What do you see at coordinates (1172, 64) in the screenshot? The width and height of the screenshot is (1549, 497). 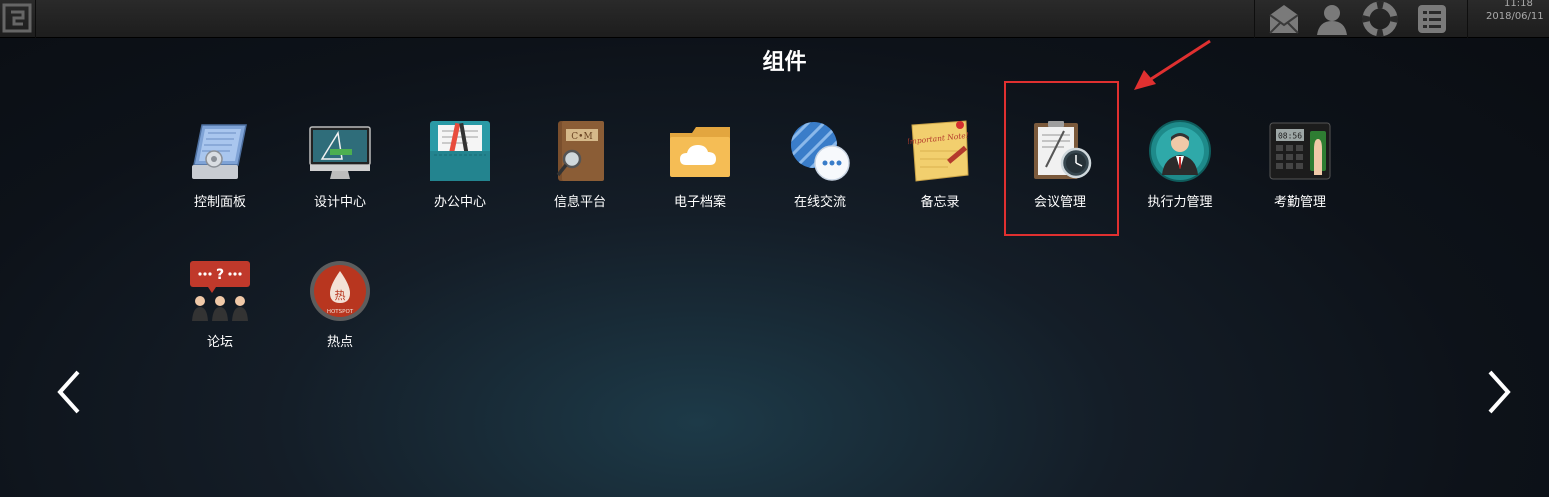 I see `annotation-arrow` at bounding box center [1172, 64].